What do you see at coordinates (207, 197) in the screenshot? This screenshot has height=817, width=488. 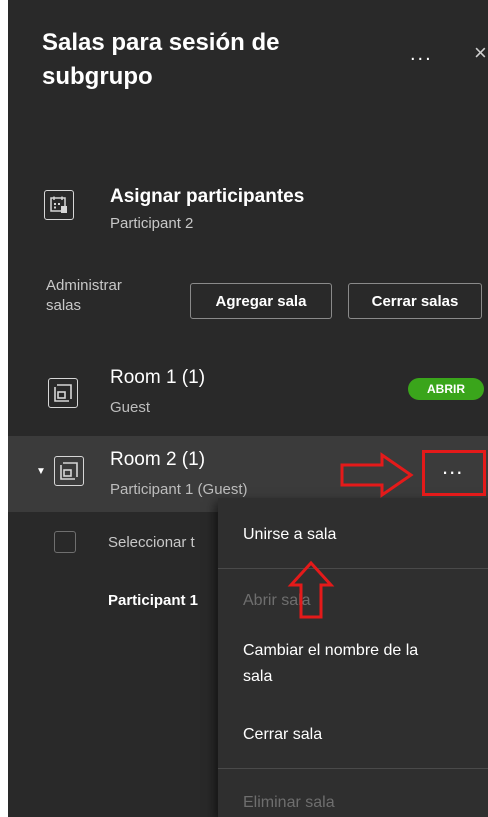 I see `assign-participants-button: Asignar participantes` at bounding box center [207, 197].